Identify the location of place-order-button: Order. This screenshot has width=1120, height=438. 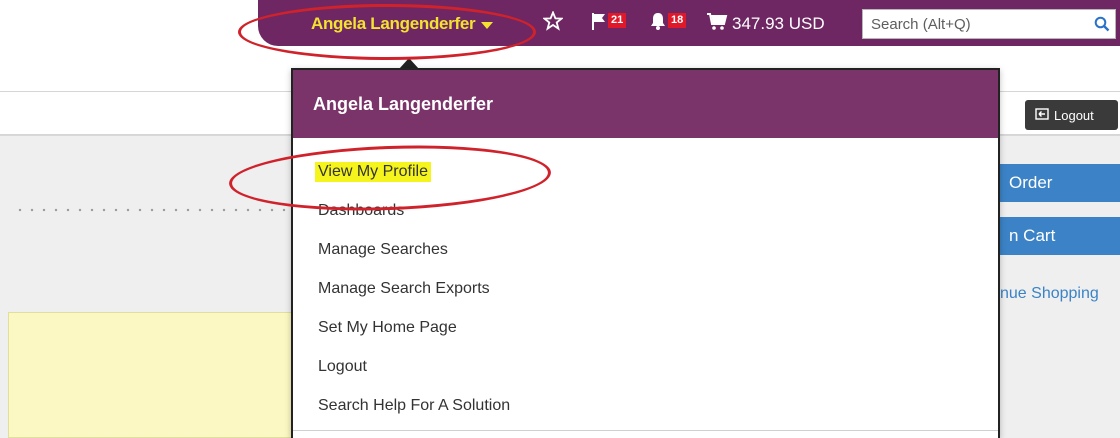
(1052, 183).